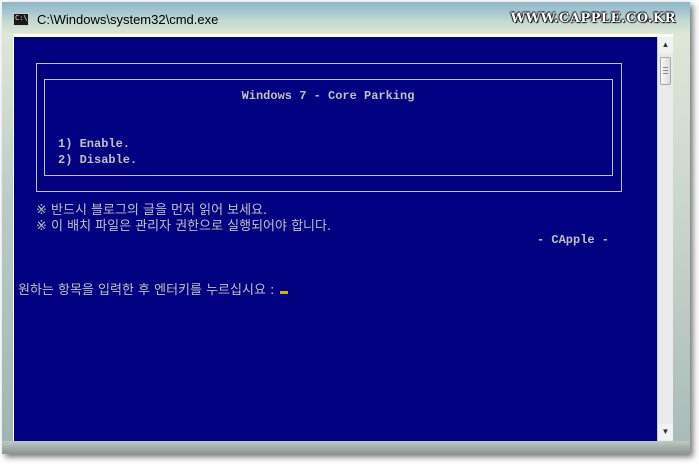 The image size is (699, 464). What do you see at coordinates (98, 160) in the screenshot?
I see `option-disable: 2) Disable.` at bounding box center [98, 160].